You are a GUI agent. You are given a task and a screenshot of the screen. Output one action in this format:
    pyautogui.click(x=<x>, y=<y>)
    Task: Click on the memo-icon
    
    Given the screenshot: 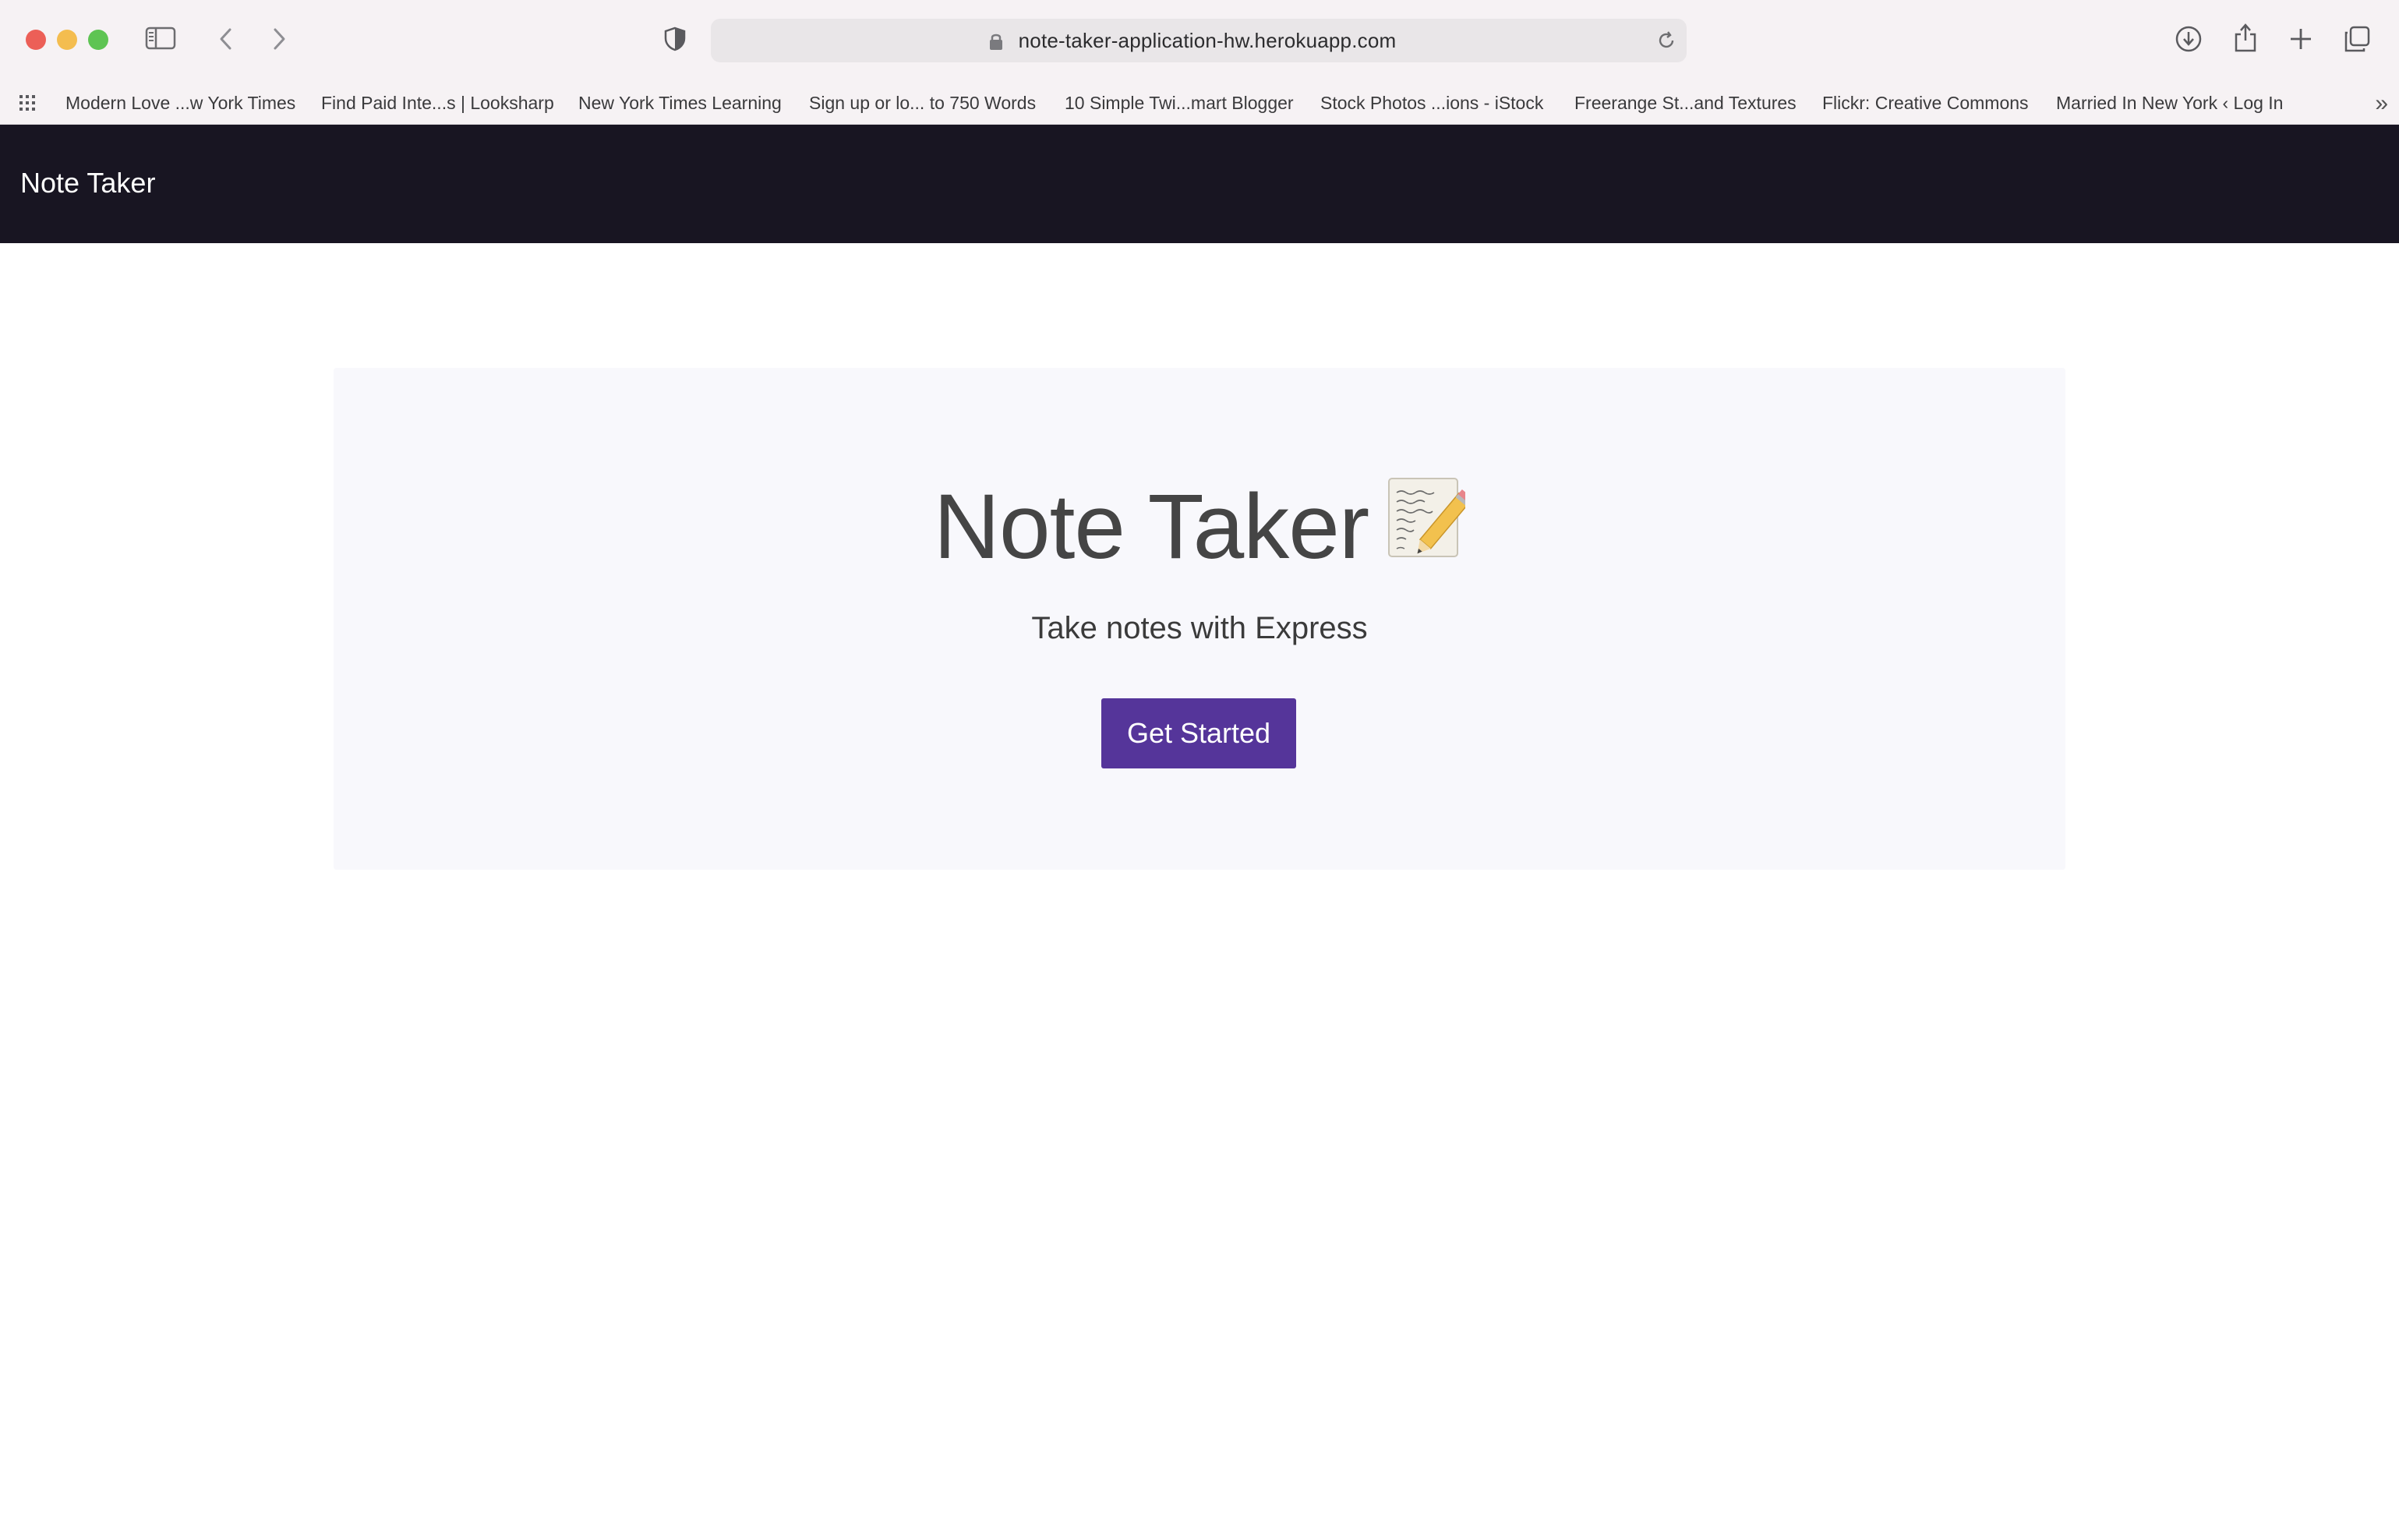 What is the action you would take?
    pyautogui.click(x=1428, y=528)
    